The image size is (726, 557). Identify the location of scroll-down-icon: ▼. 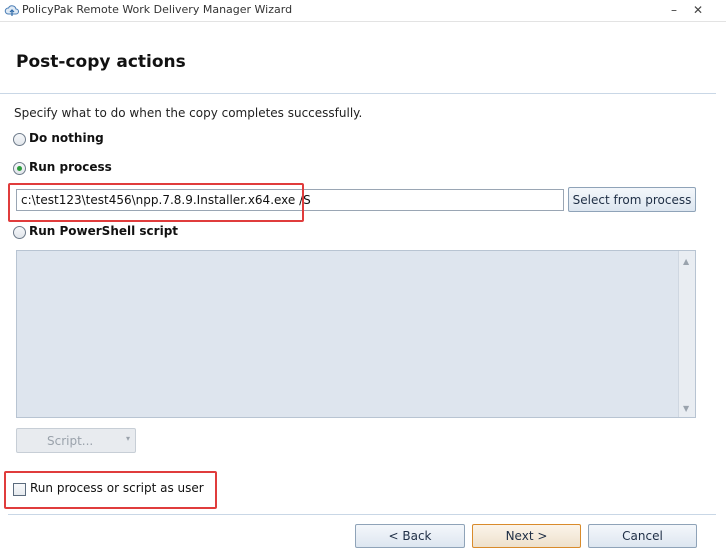
(686, 408).